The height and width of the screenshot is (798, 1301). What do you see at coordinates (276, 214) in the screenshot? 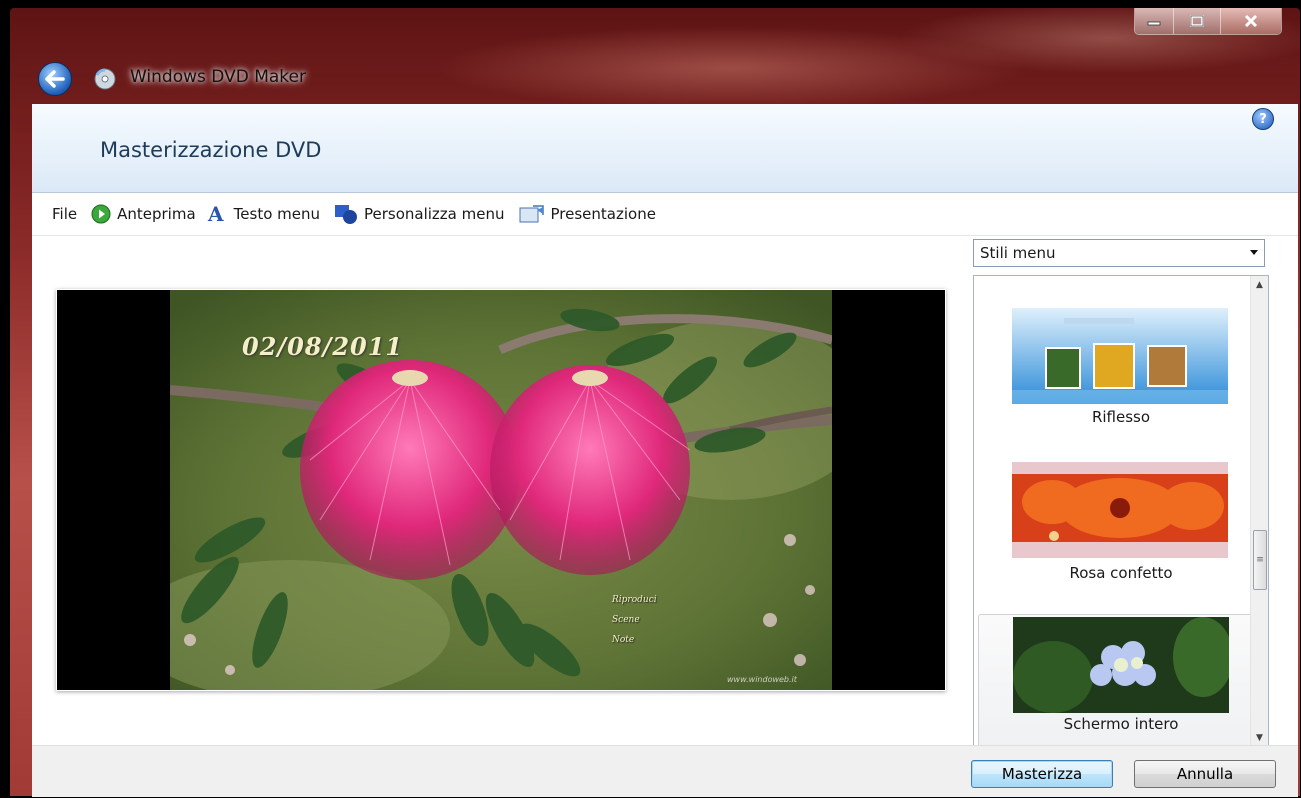
I see `menu-text-label: Testo menu` at bounding box center [276, 214].